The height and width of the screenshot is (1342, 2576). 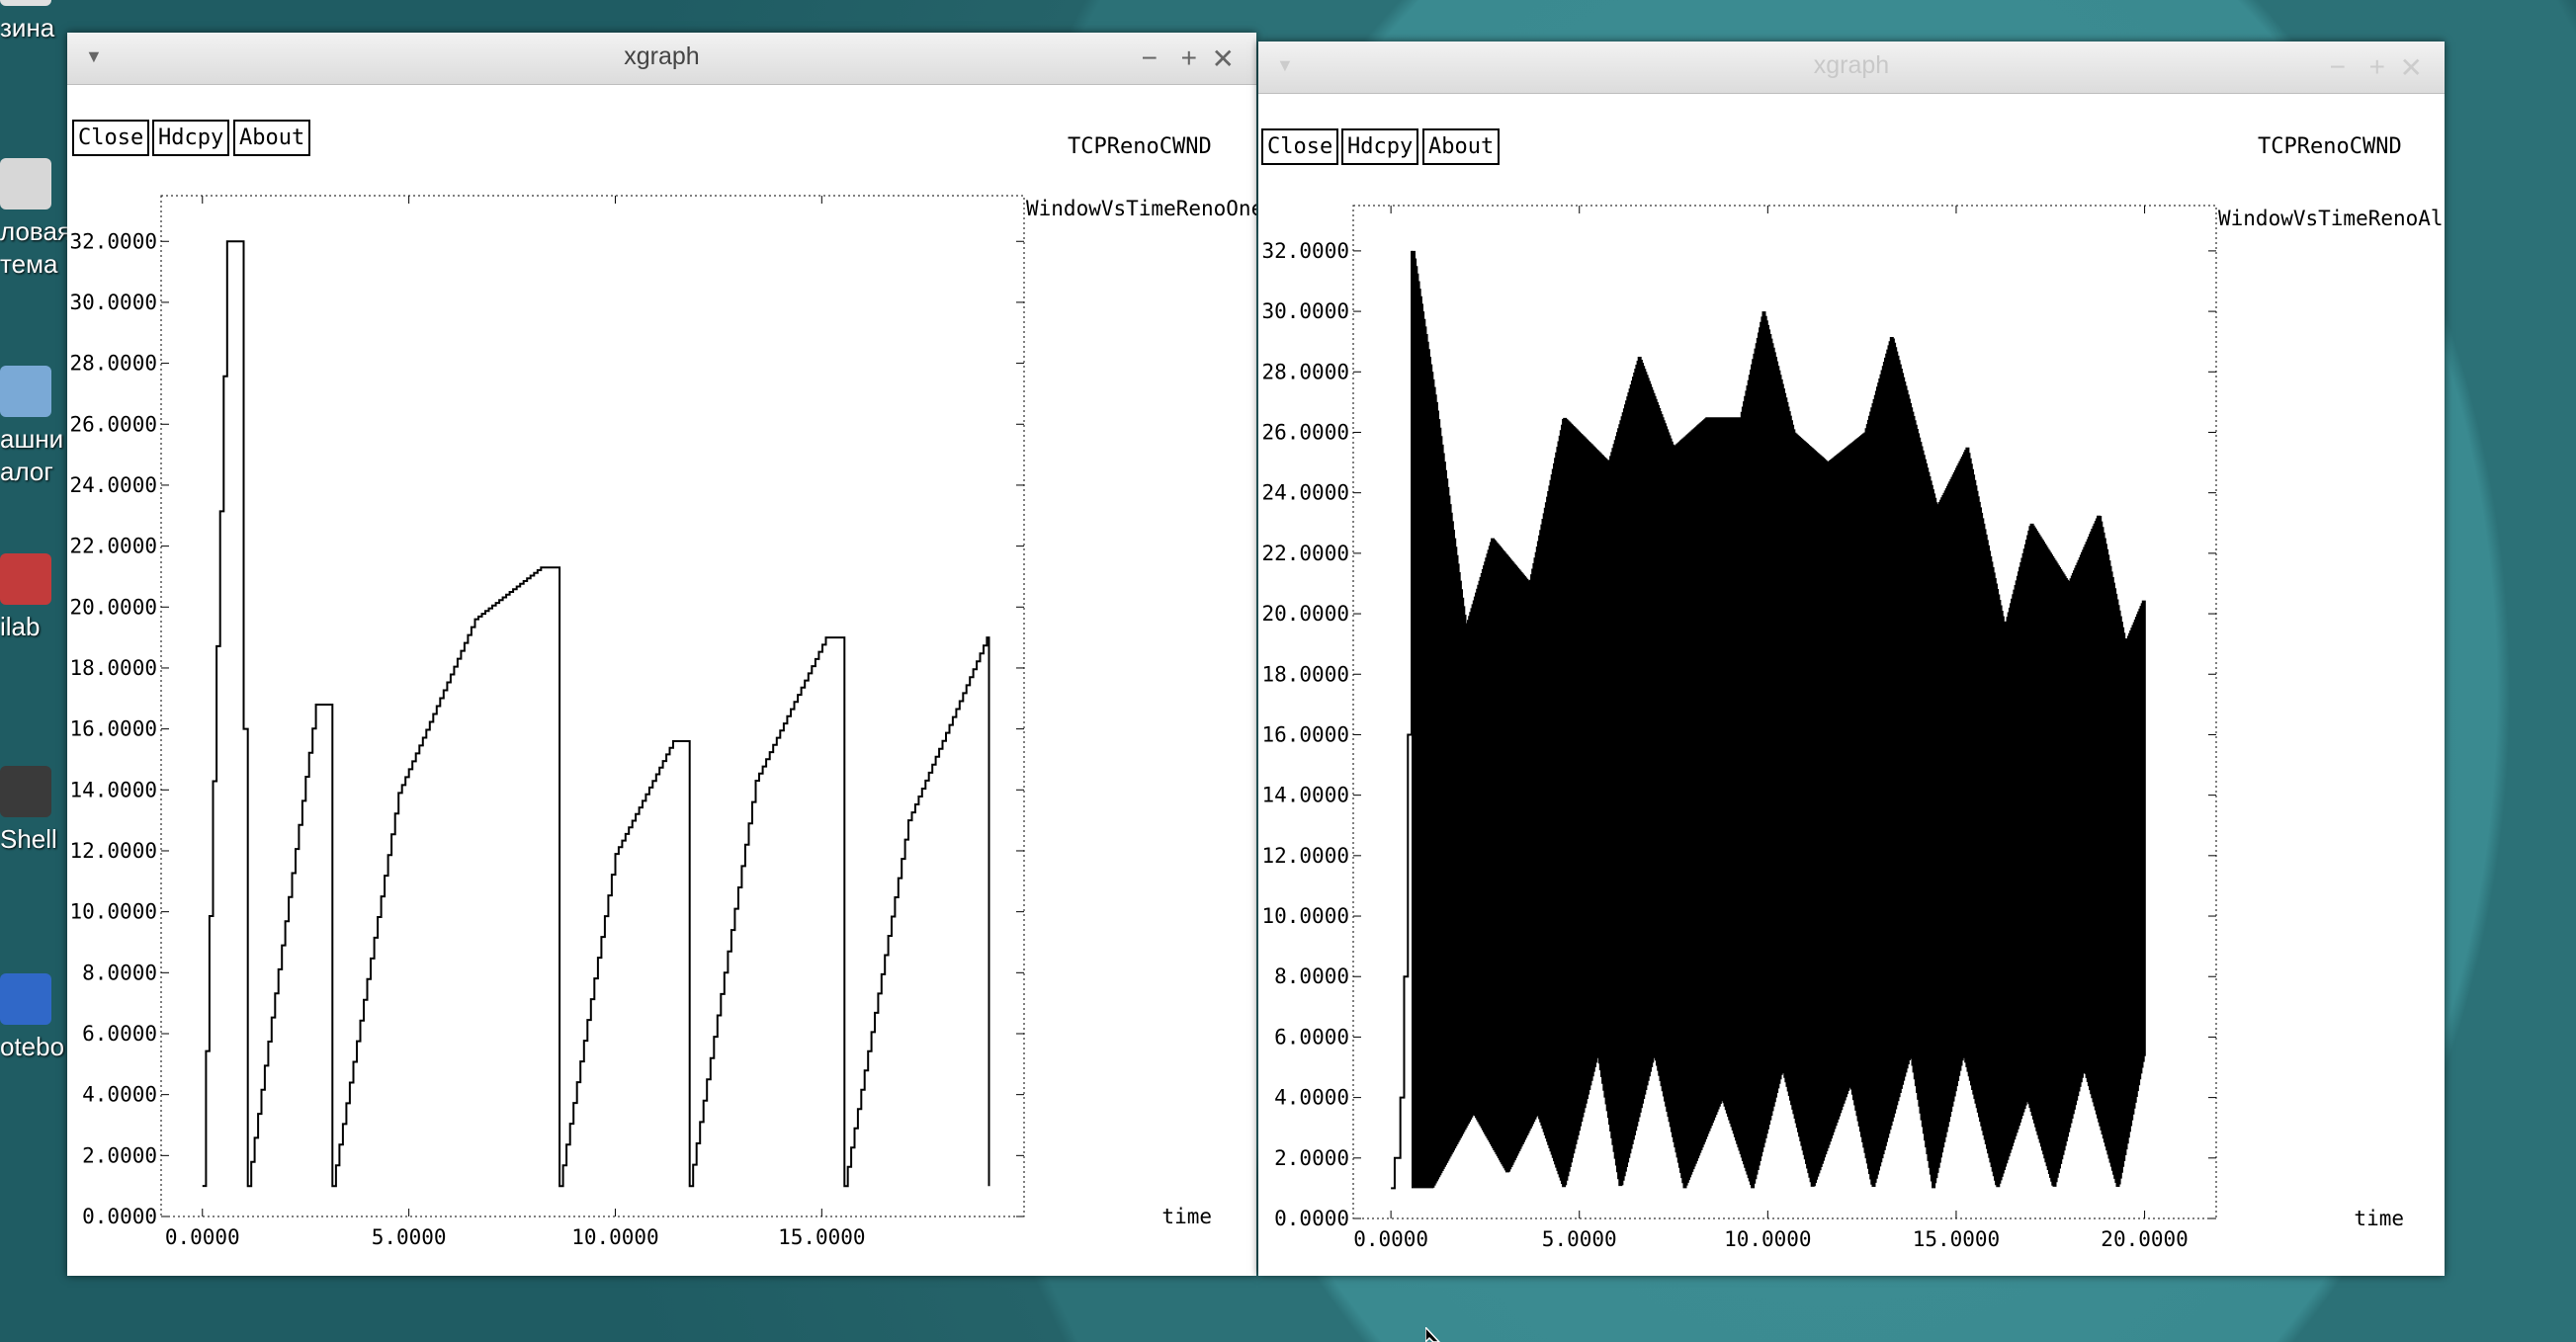 I want to click on home-folder-icon, so click(x=25, y=392).